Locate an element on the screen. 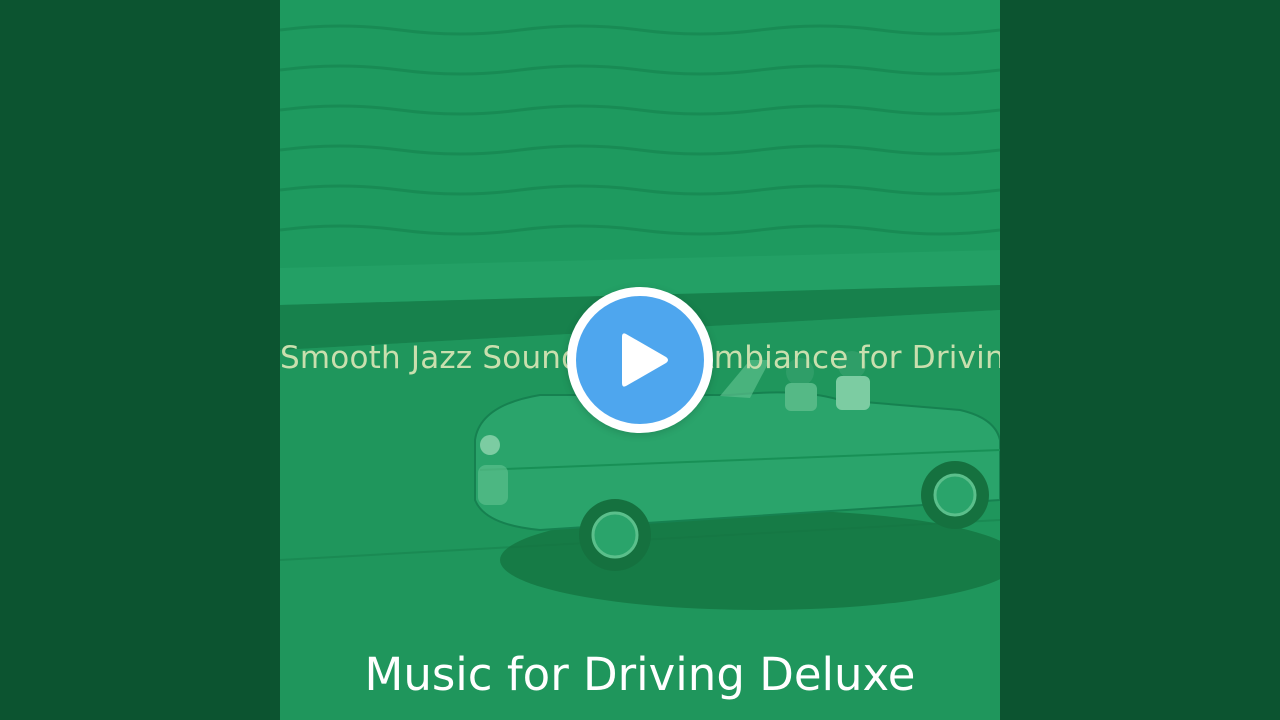 The width and height of the screenshot is (1280, 720). play-button-circle is located at coordinates (640, 360).